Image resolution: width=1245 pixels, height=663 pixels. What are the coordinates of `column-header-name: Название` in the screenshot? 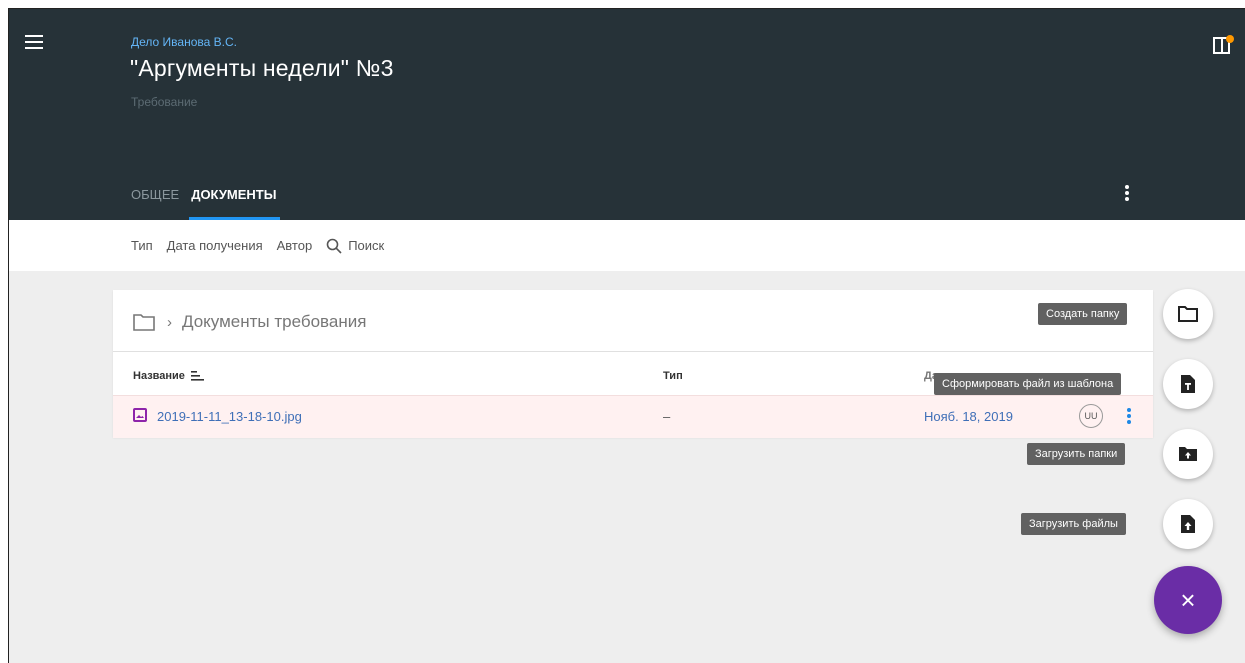 It's located at (169, 376).